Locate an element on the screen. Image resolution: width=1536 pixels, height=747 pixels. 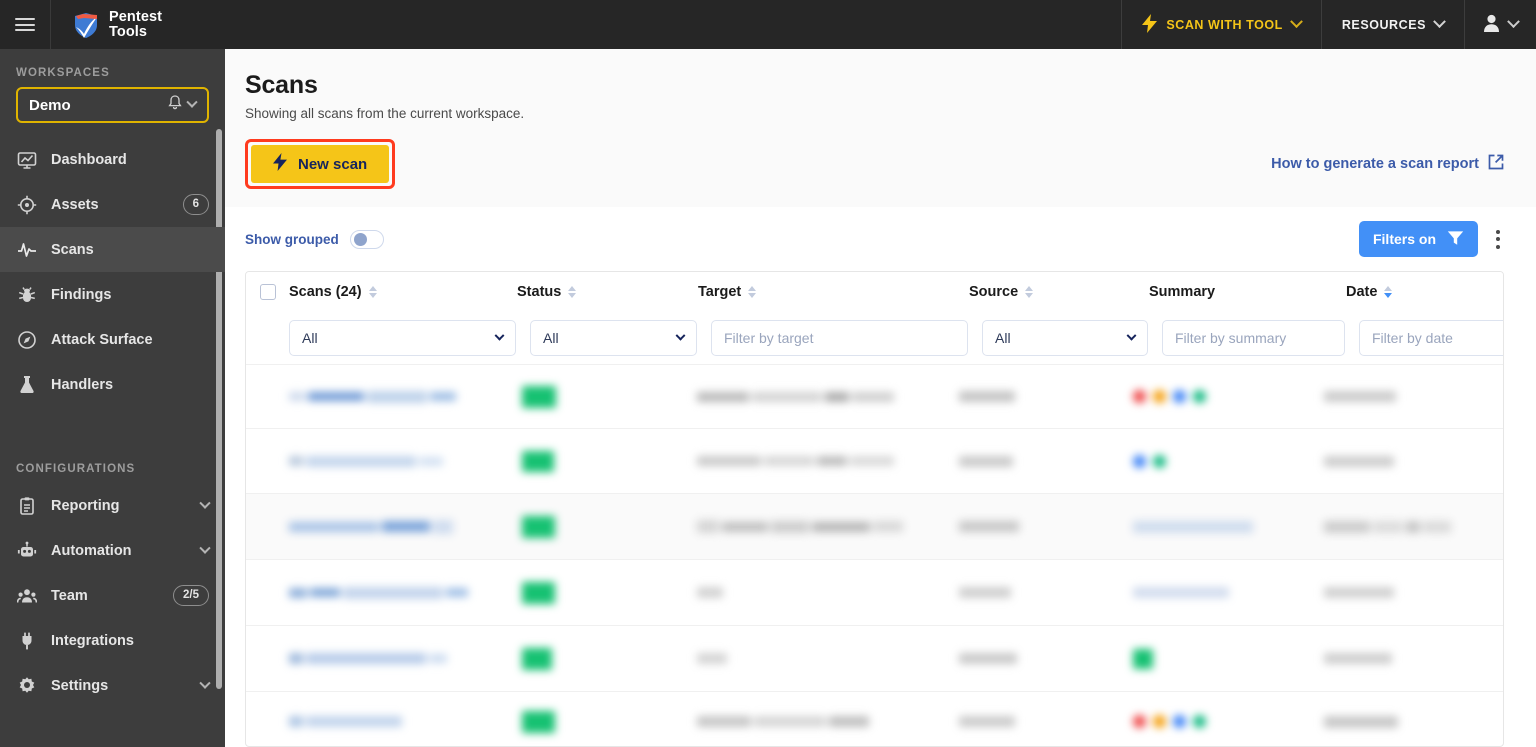
column-header-source: Source is located at coordinates (1059, 292).